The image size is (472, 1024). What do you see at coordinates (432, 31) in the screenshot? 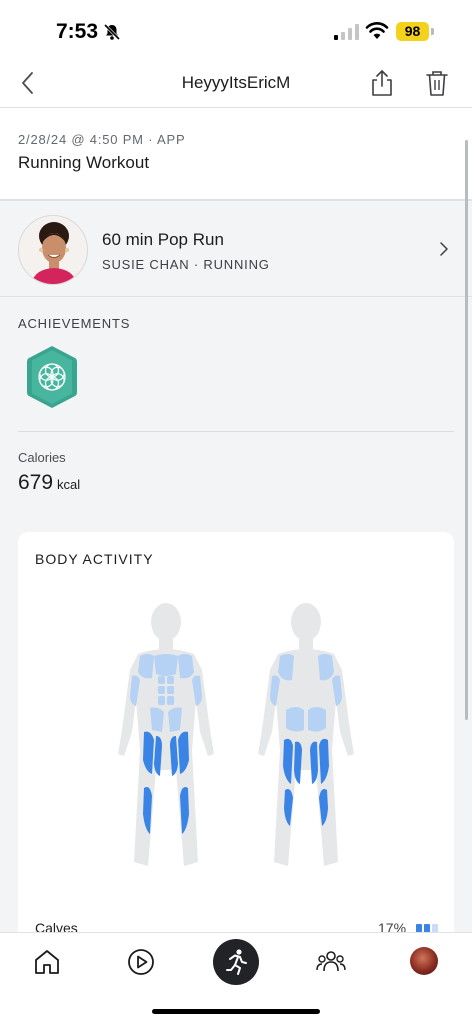
I see `battery-tip` at bounding box center [432, 31].